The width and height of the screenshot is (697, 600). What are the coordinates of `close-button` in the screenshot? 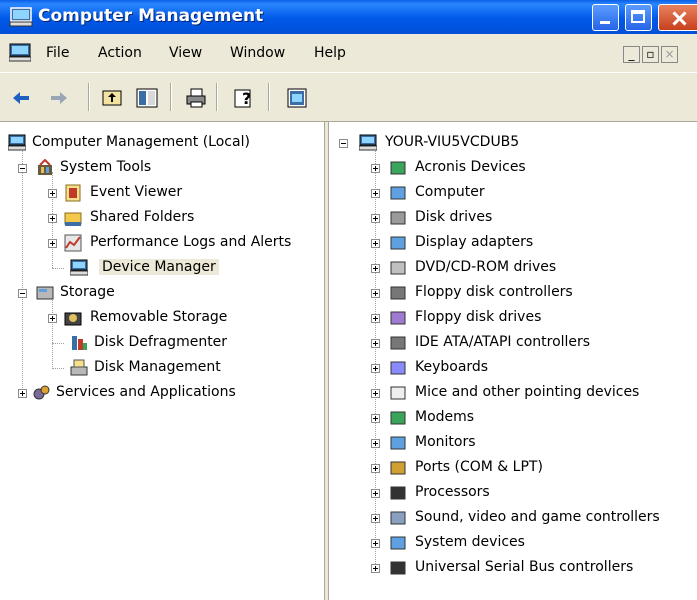 It's located at (677, 17).